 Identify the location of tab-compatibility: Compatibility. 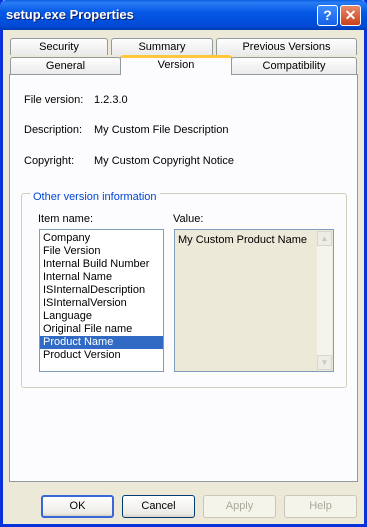
(294, 65).